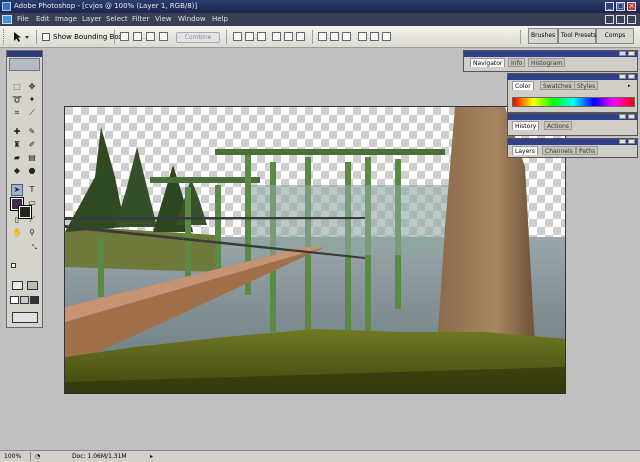  Describe the element at coordinates (523, 85) in the screenshot. I see `tab-color: Color` at that location.